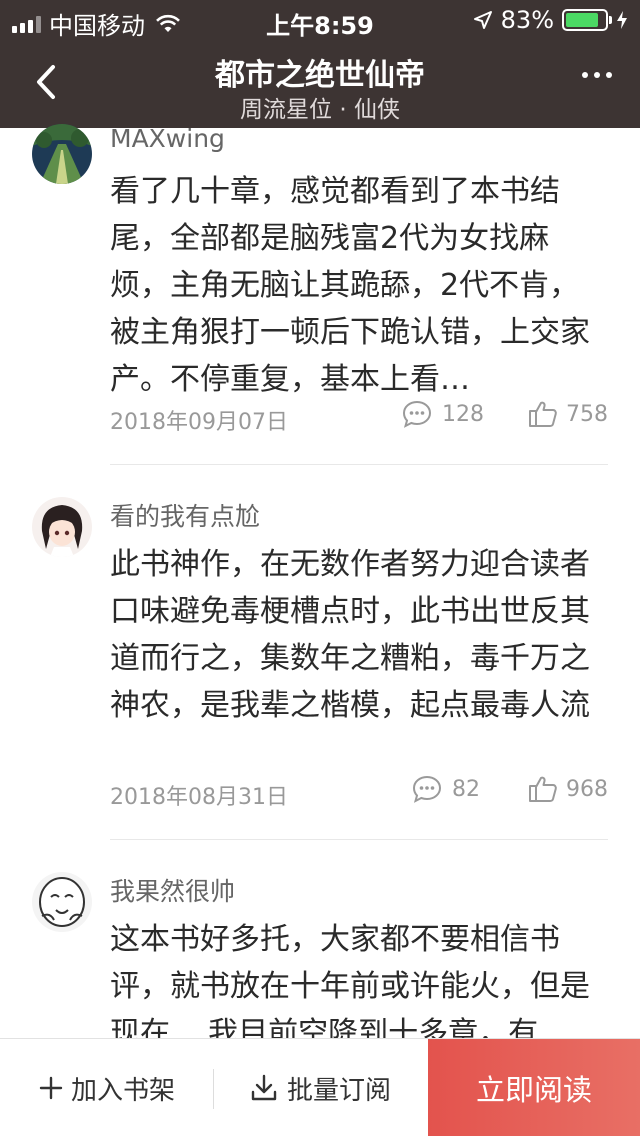  I want to click on batch-subscribe-button: 批量订阅, so click(321, 1087).